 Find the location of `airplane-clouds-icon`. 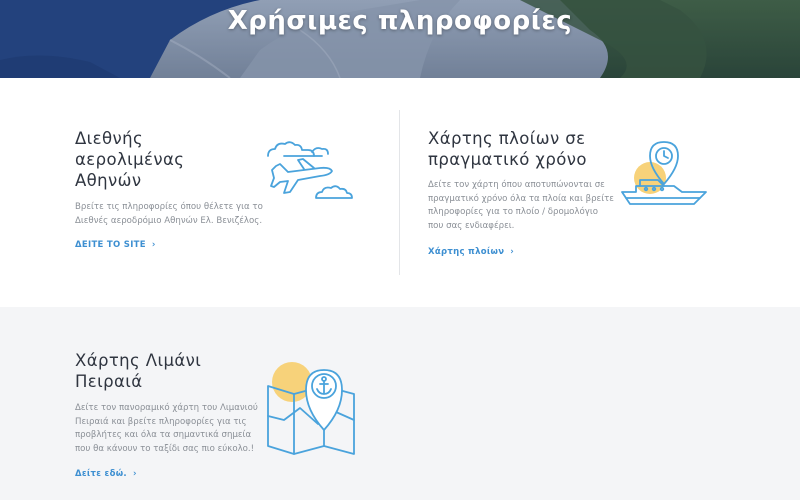

airplane-clouds-icon is located at coordinates (310, 170).